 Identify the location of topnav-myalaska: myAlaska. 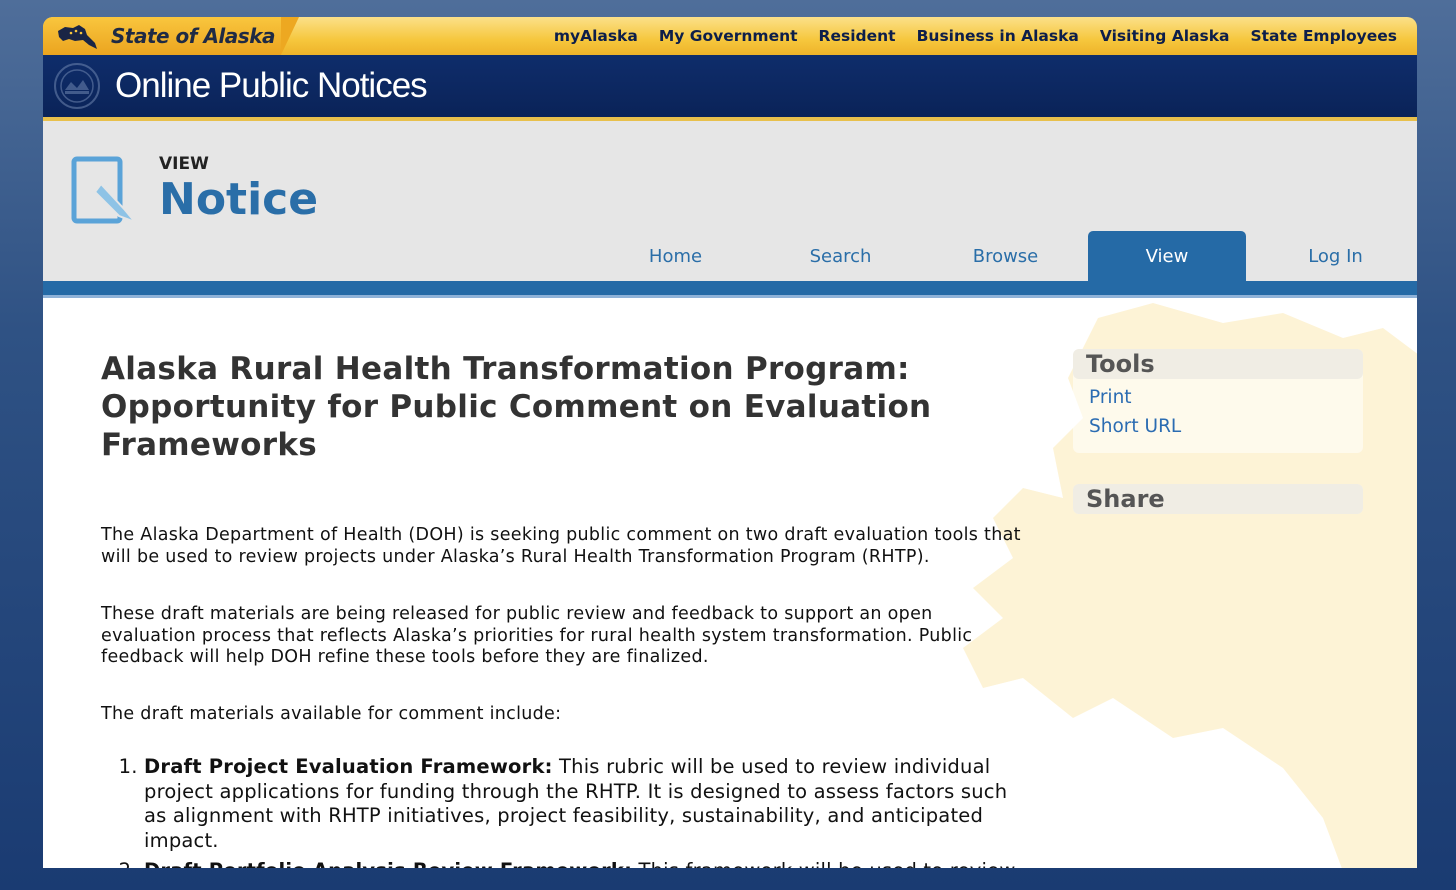
(596, 36).